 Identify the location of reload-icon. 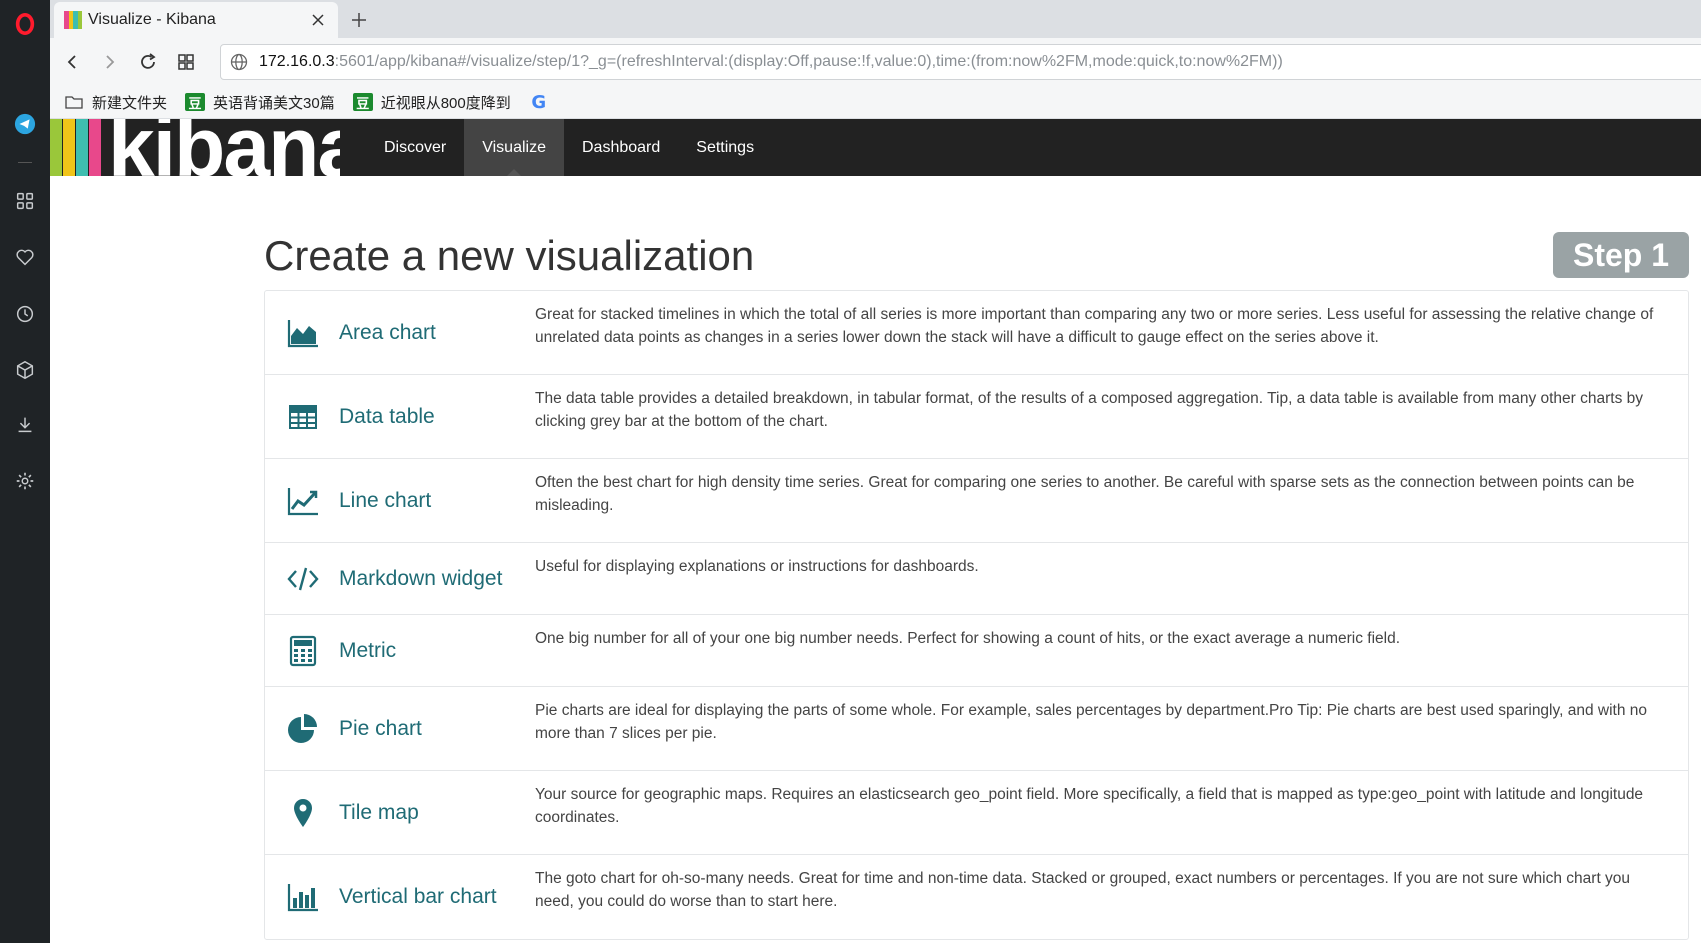
(148, 61).